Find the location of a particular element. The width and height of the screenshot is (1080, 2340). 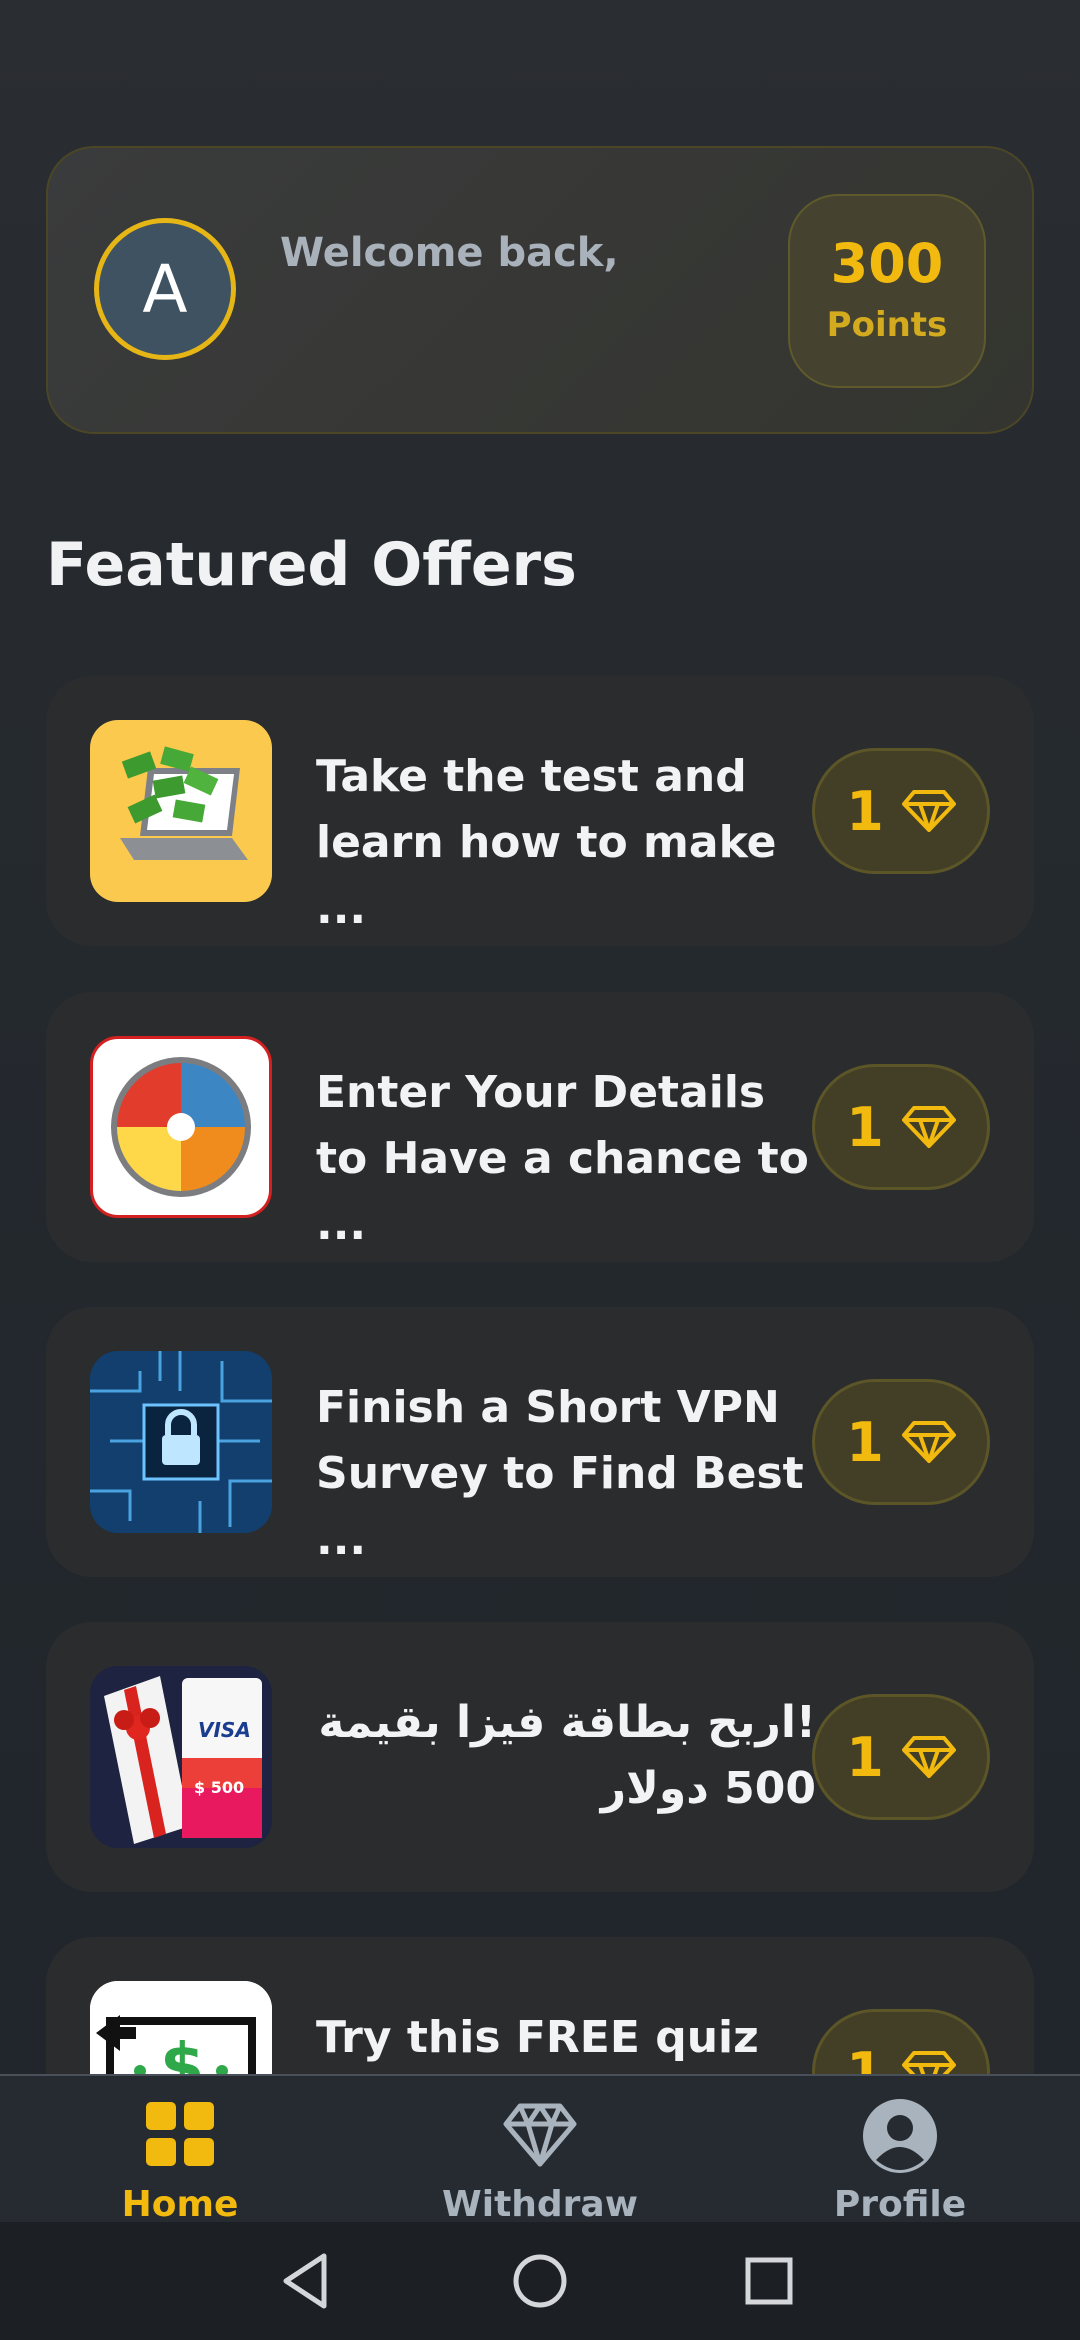

nav-withdraw: Withdraw is located at coordinates (540, 2150).